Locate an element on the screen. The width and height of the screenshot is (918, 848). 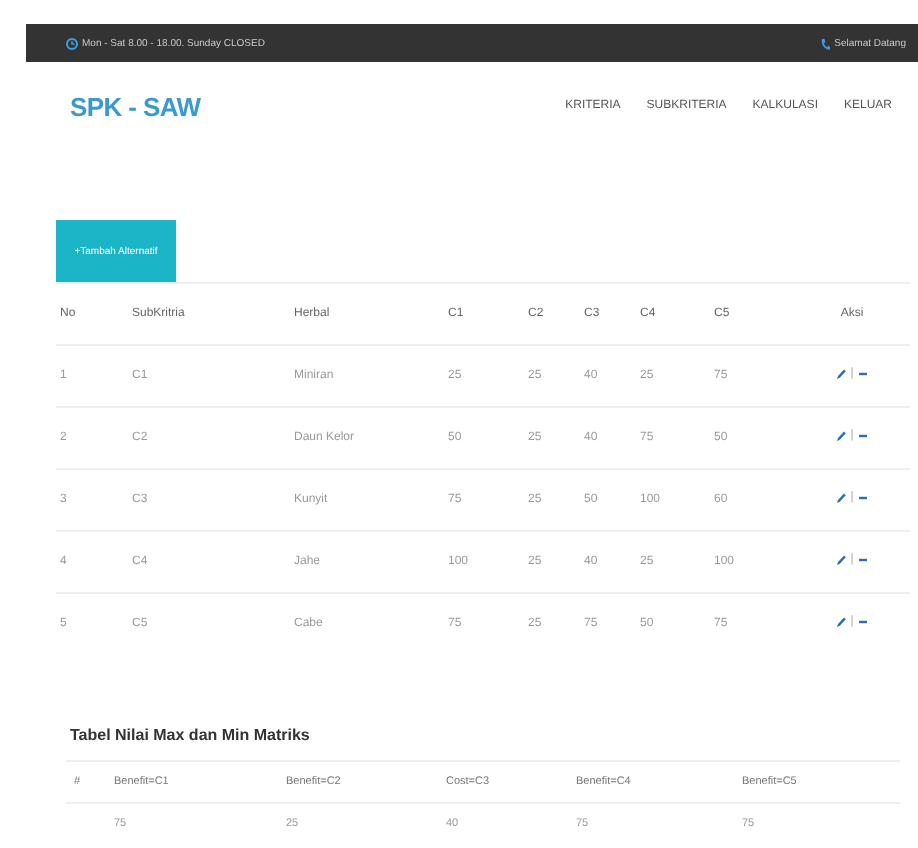
clock-icon is located at coordinates (72, 43).